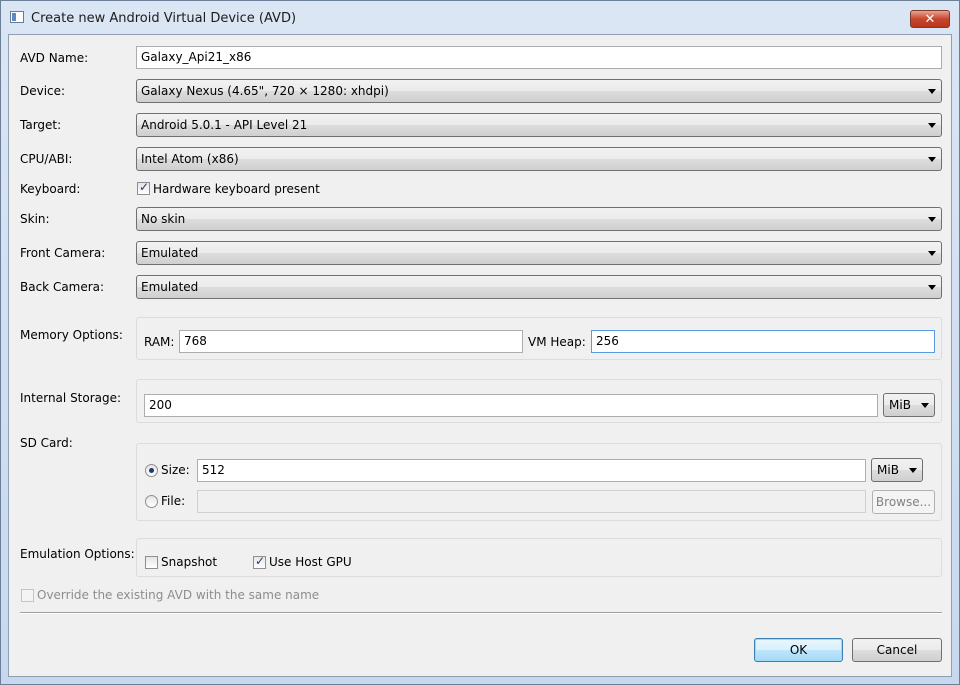  What do you see at coordinates (539, 125) in the screenshot?
I see `target-select: Android 5.0.1 - API Level 21` at bounding box center [539, 125].